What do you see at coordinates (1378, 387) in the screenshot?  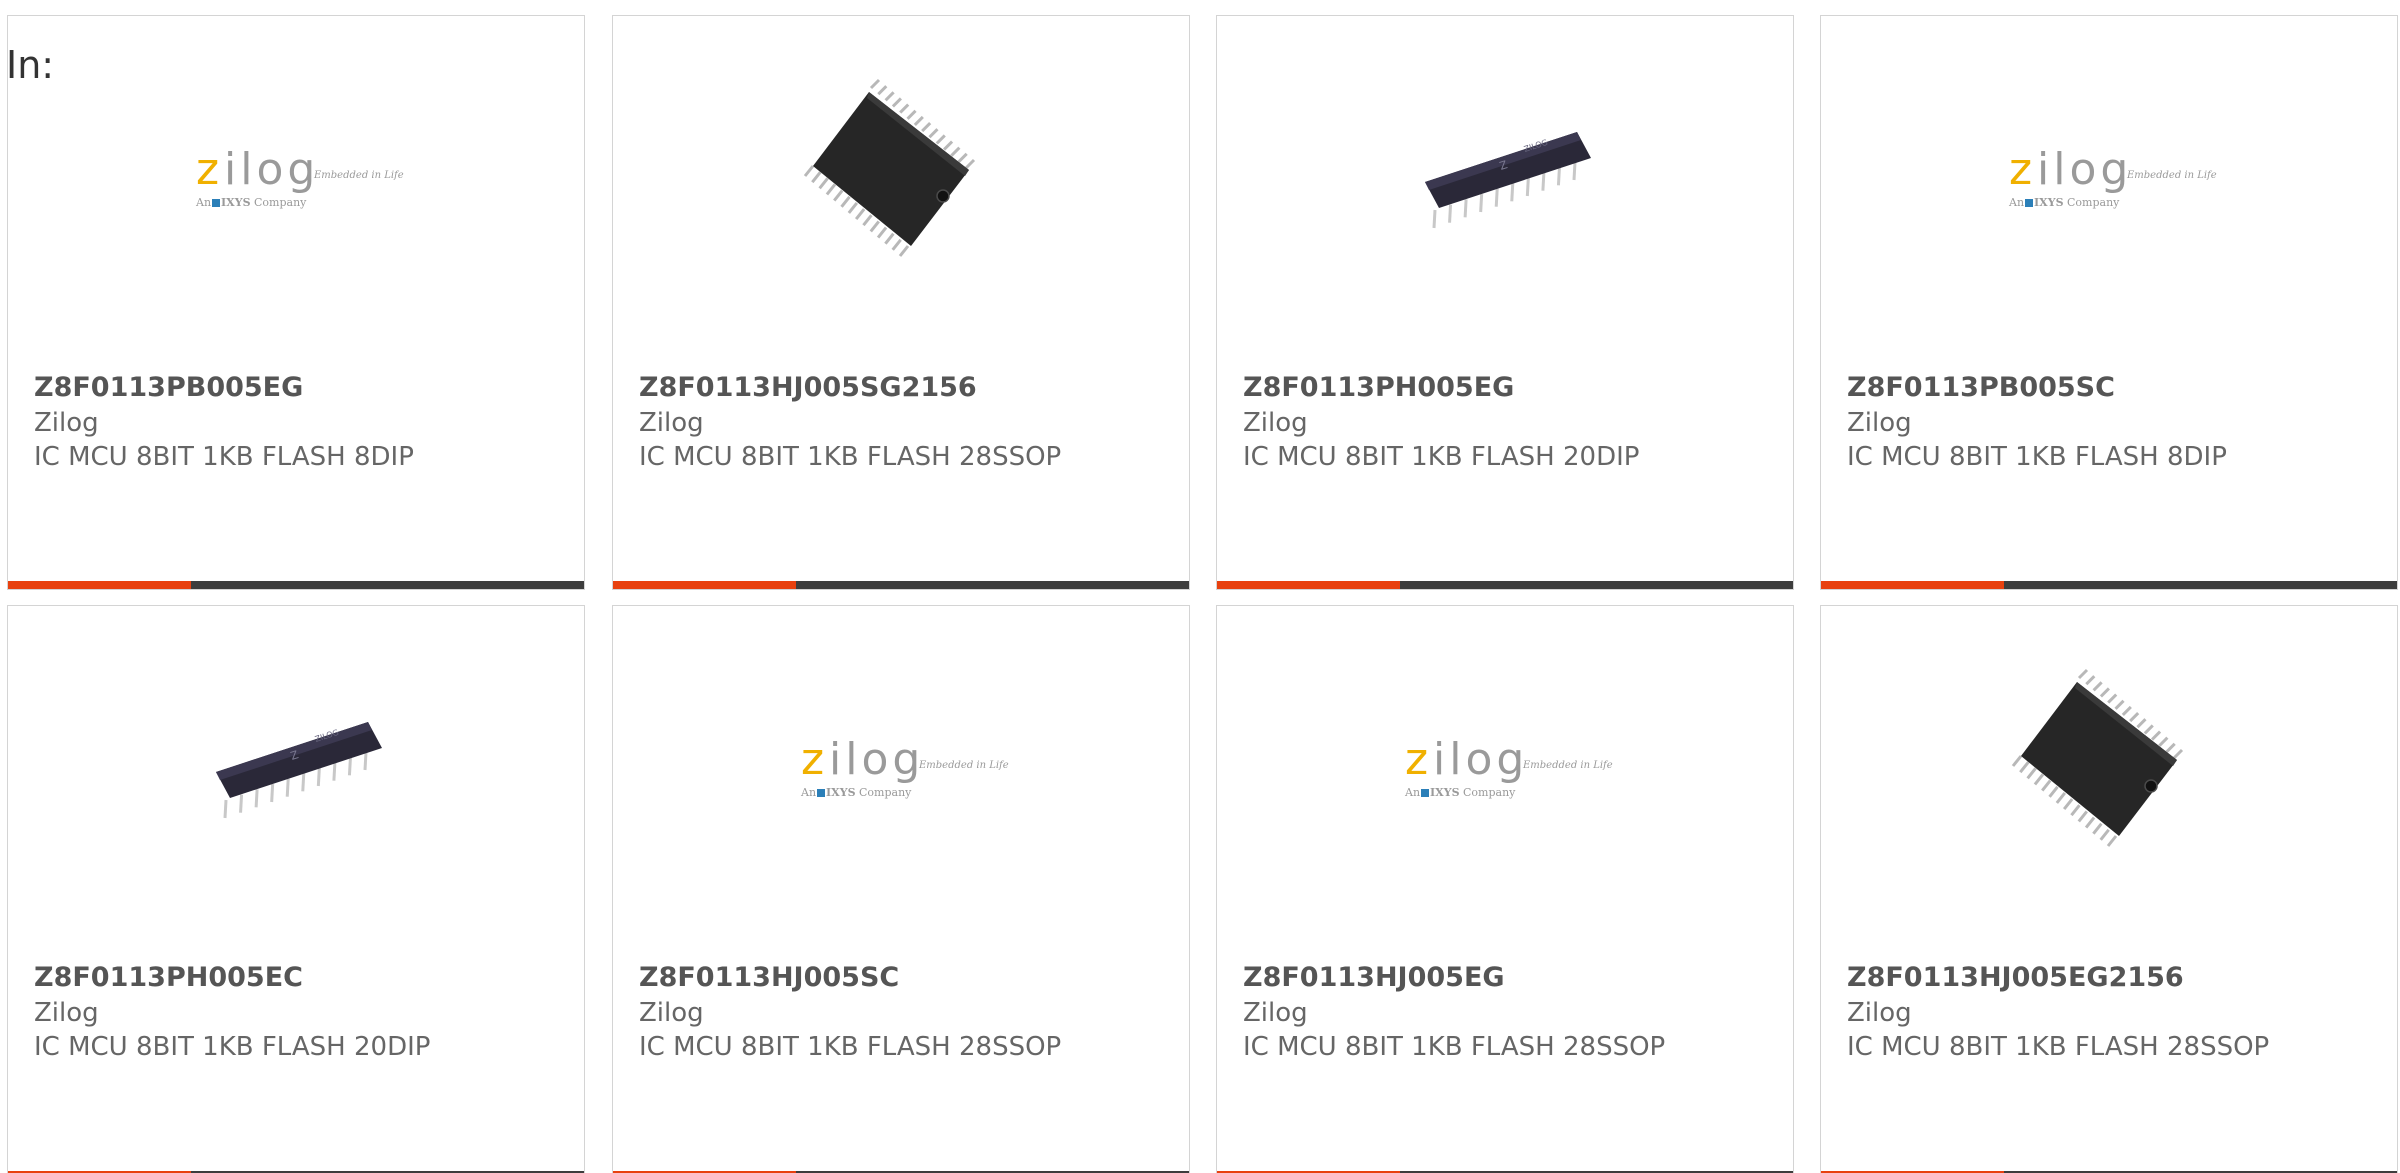 I see `product-part-number: Z8F0113PH005EG` at bounding box center [1378, 387].